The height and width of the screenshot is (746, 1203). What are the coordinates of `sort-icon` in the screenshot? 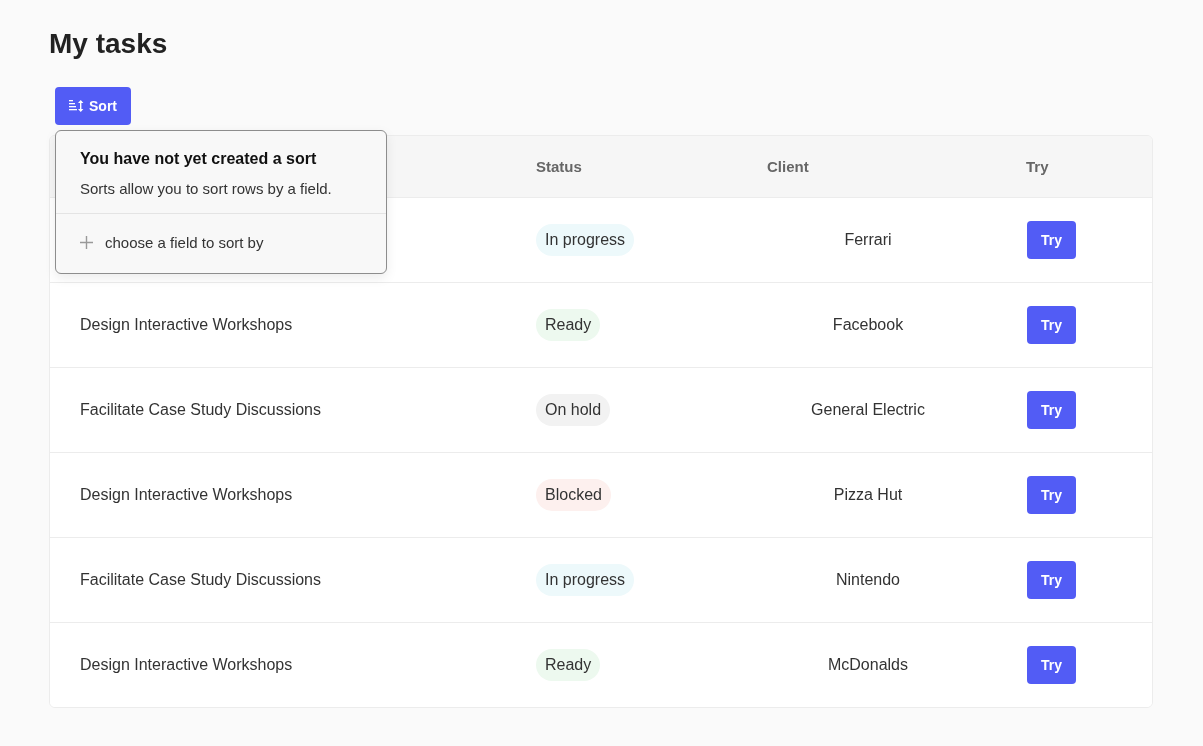 It's located at (77, 106).